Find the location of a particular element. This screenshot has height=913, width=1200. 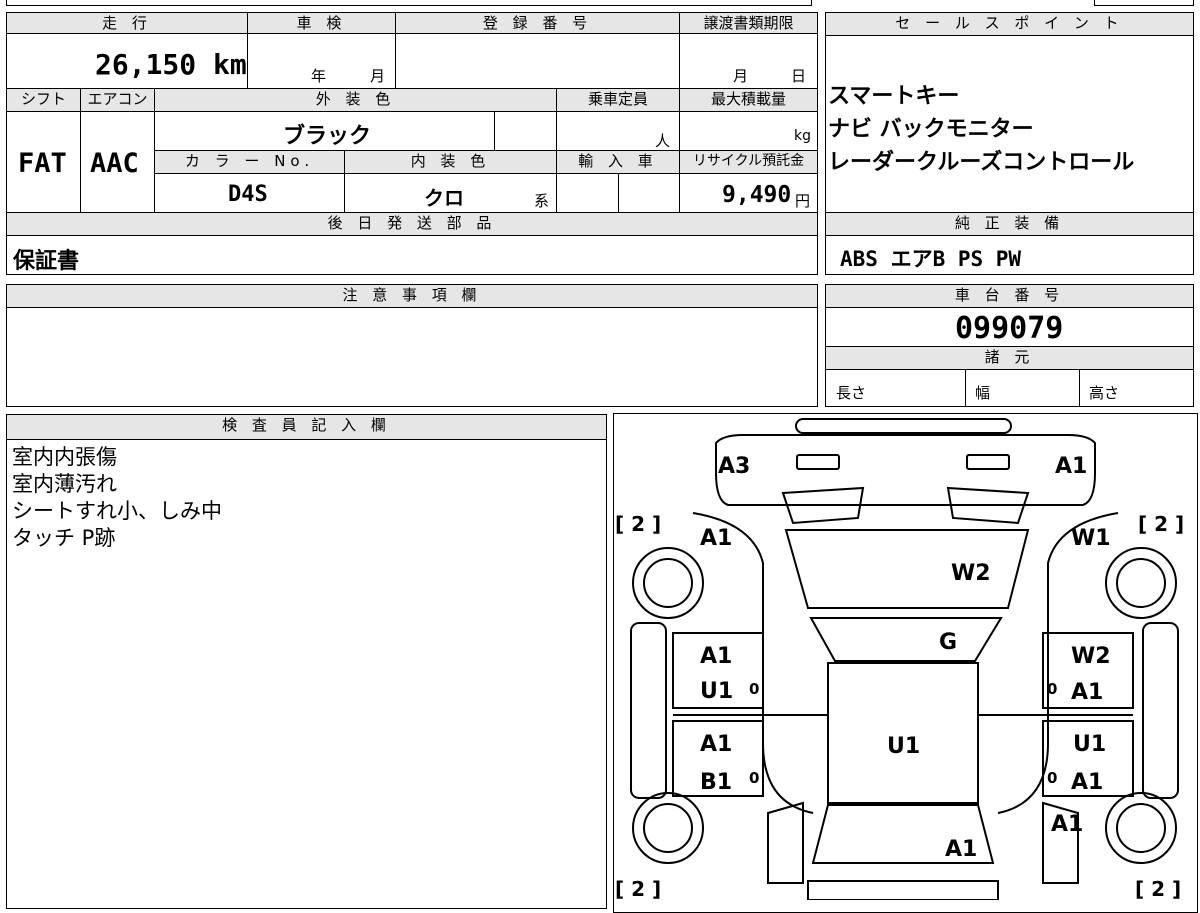

color-no-header: カ ラ ー No. is located at coordinates (249, 162).